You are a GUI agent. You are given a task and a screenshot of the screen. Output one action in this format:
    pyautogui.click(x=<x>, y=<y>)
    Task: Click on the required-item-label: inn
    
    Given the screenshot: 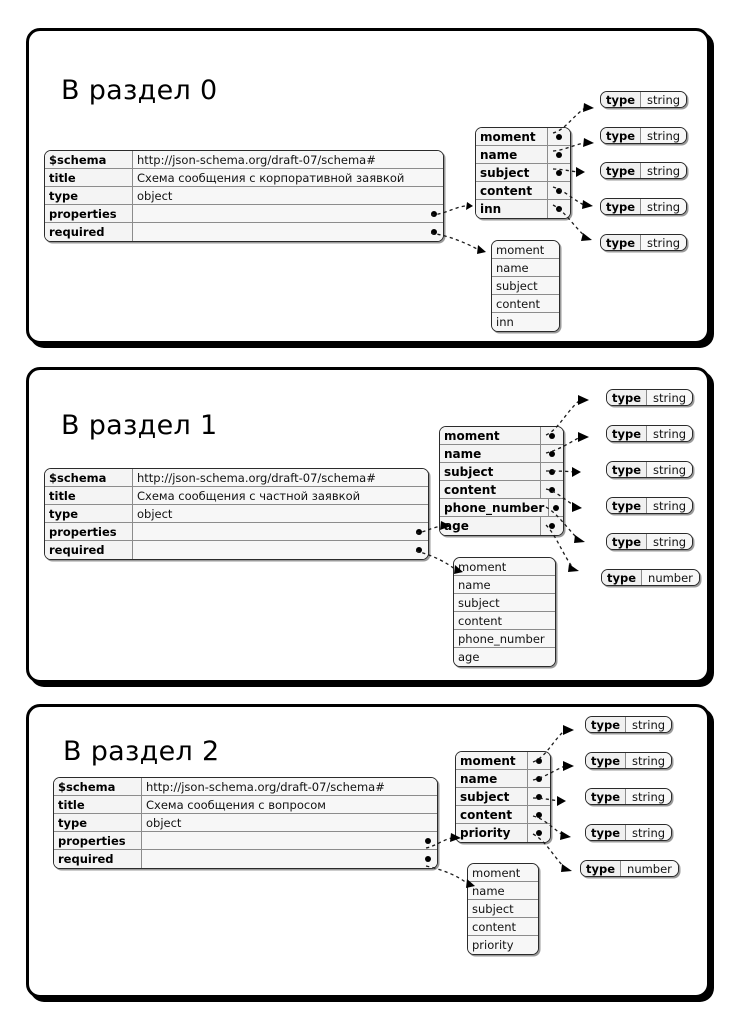 What is the action you would take?
    pyautogui.click(x=525, y=322)
    